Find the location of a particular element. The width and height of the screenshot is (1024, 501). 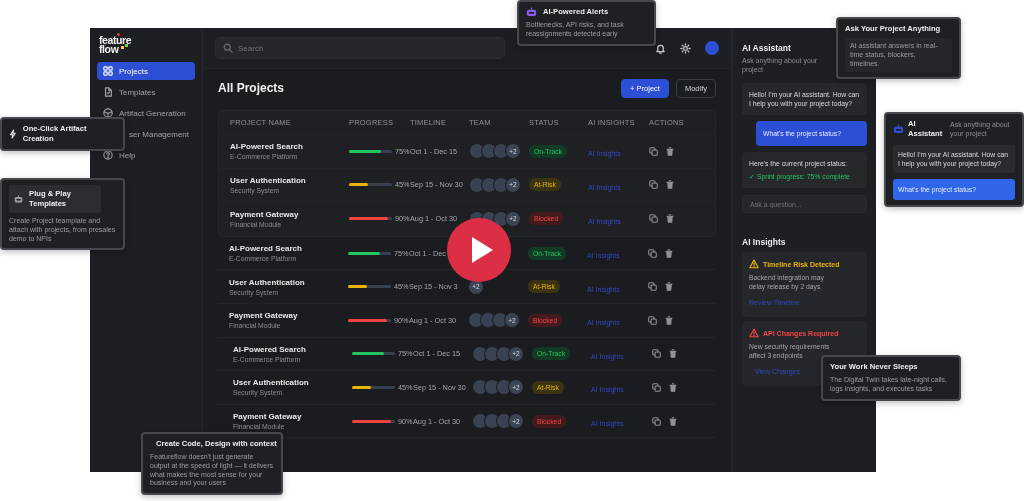

sun-icon is located at coordinates (685, 48).